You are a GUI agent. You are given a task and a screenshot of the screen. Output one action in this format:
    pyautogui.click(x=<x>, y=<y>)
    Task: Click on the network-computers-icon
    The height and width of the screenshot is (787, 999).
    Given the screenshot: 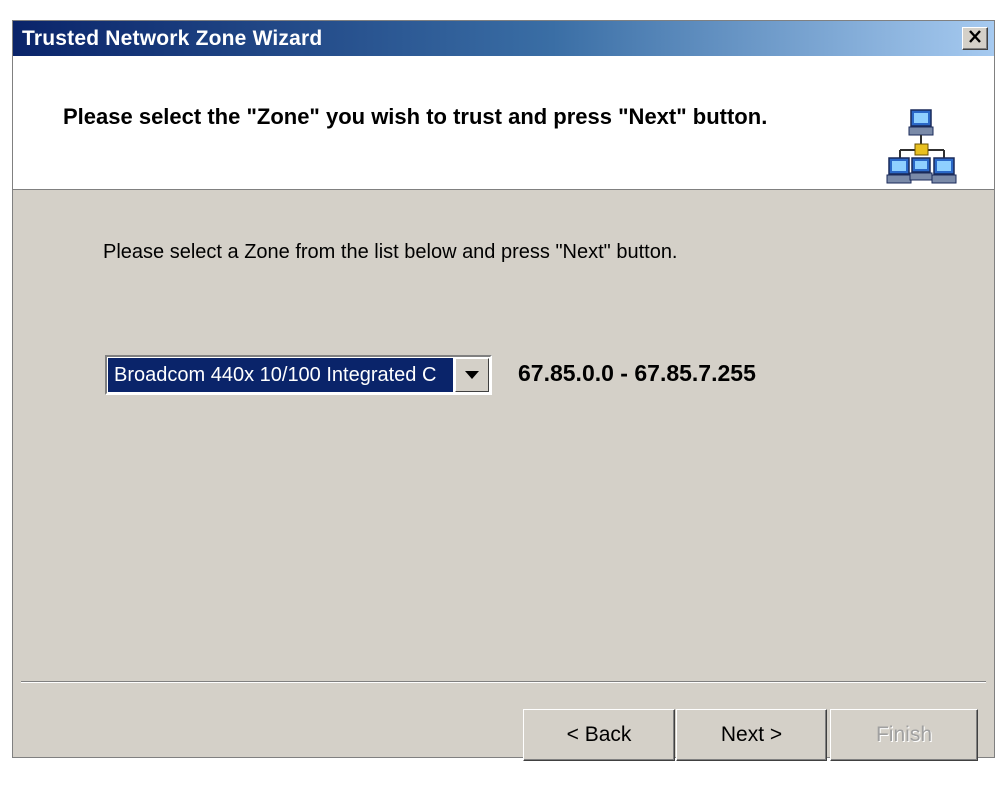 What is the action you would take?
    pyautogui.click(x=922, y=149)
    